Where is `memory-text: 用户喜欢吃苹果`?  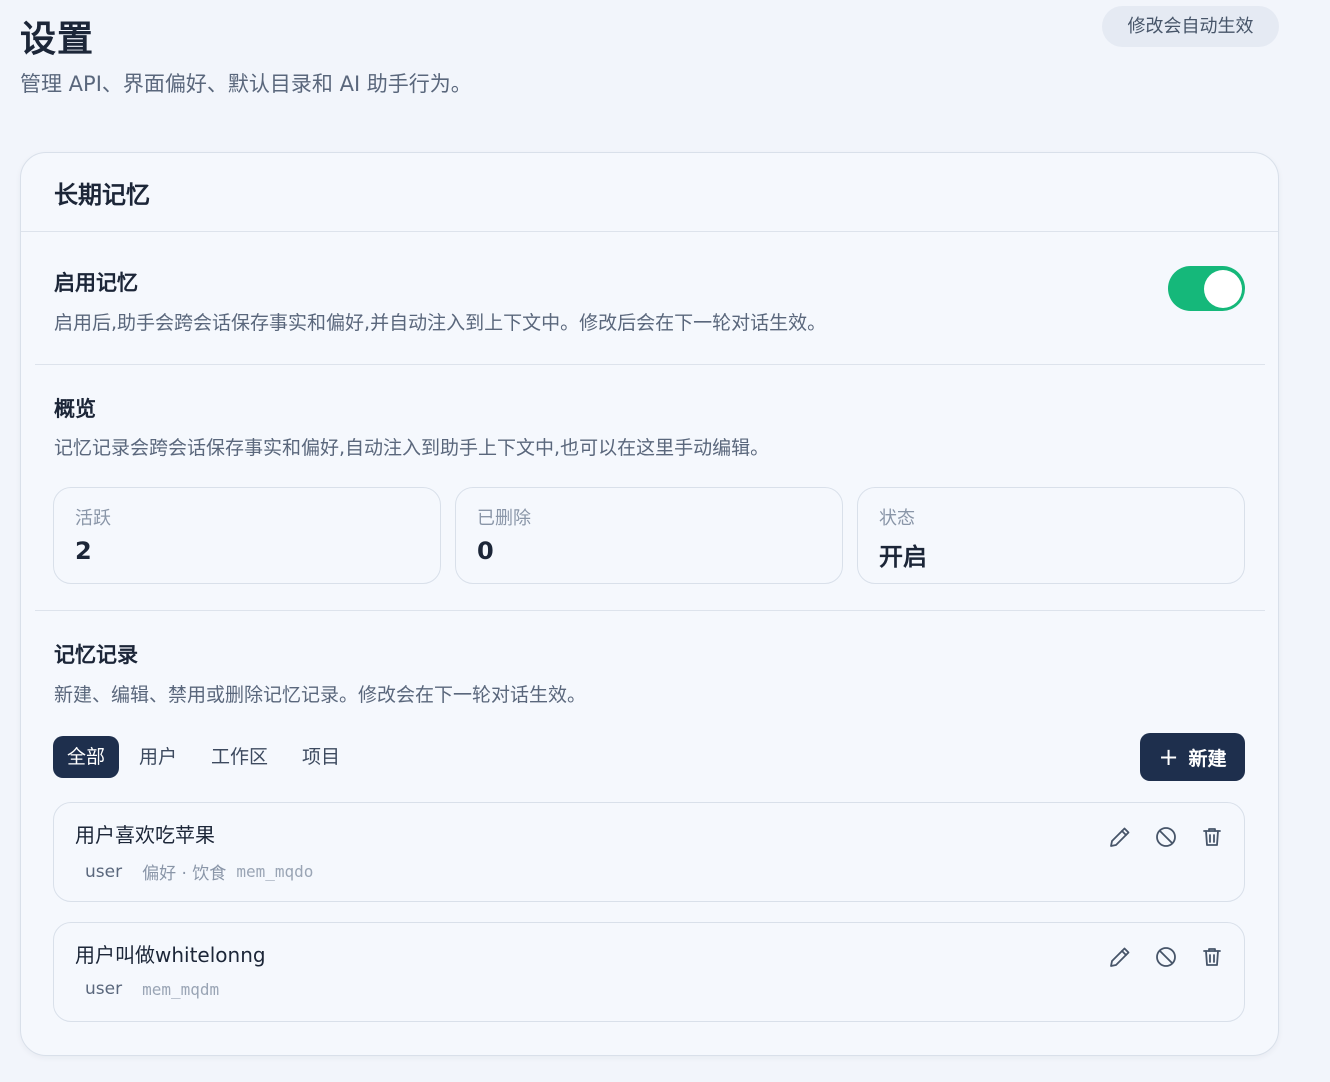
memory-text: 用户喜欢吃苹果 is located at coordinates (145, 835).